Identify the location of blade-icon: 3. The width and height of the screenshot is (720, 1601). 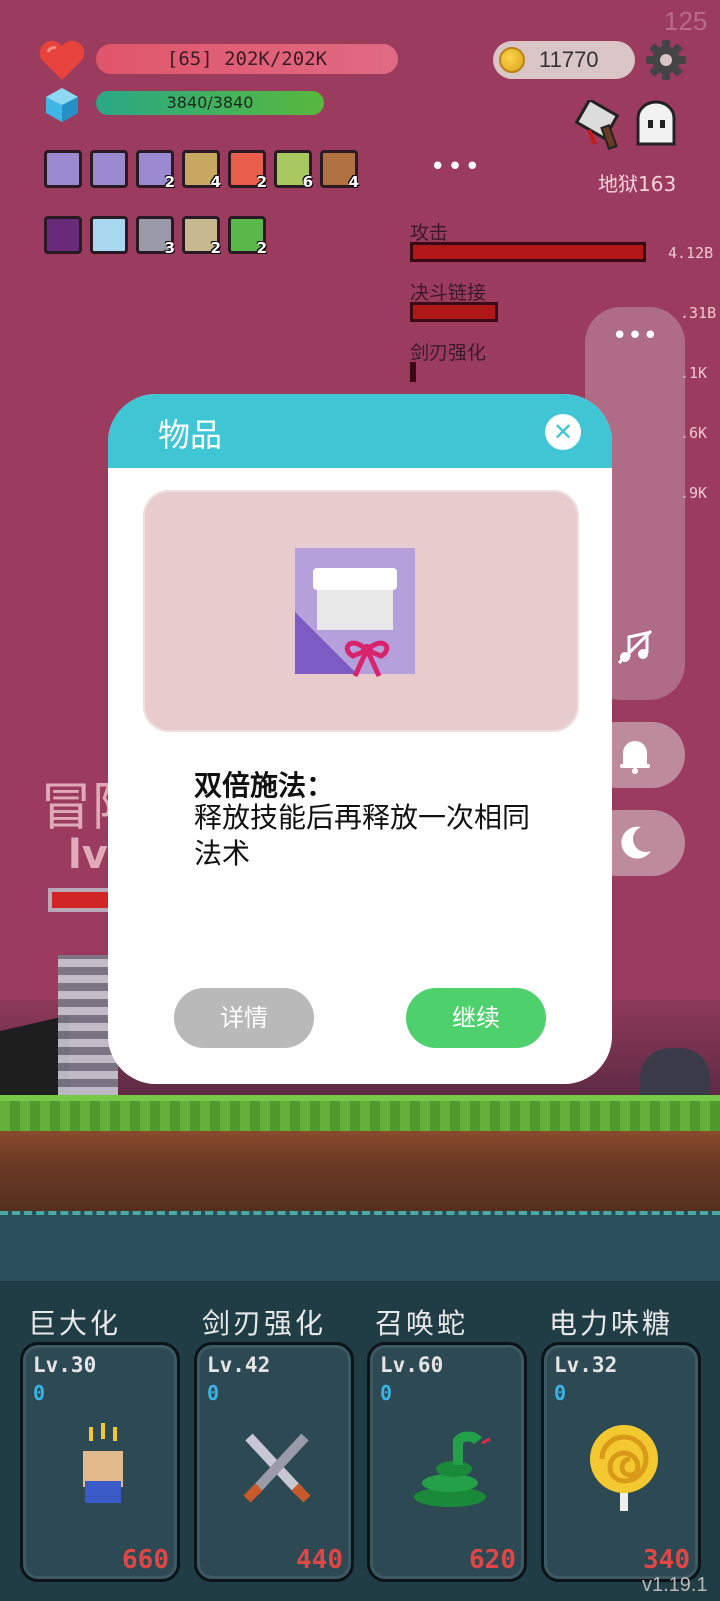
(155, 236).